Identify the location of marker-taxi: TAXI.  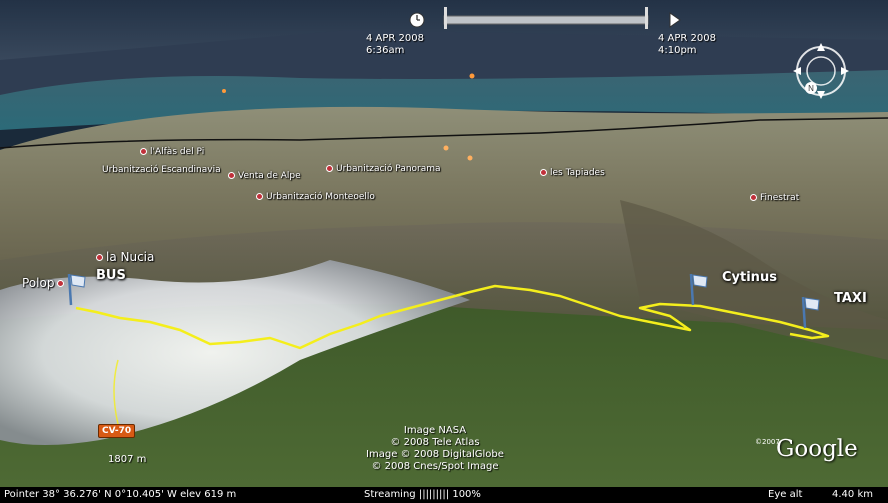
(850, 298).